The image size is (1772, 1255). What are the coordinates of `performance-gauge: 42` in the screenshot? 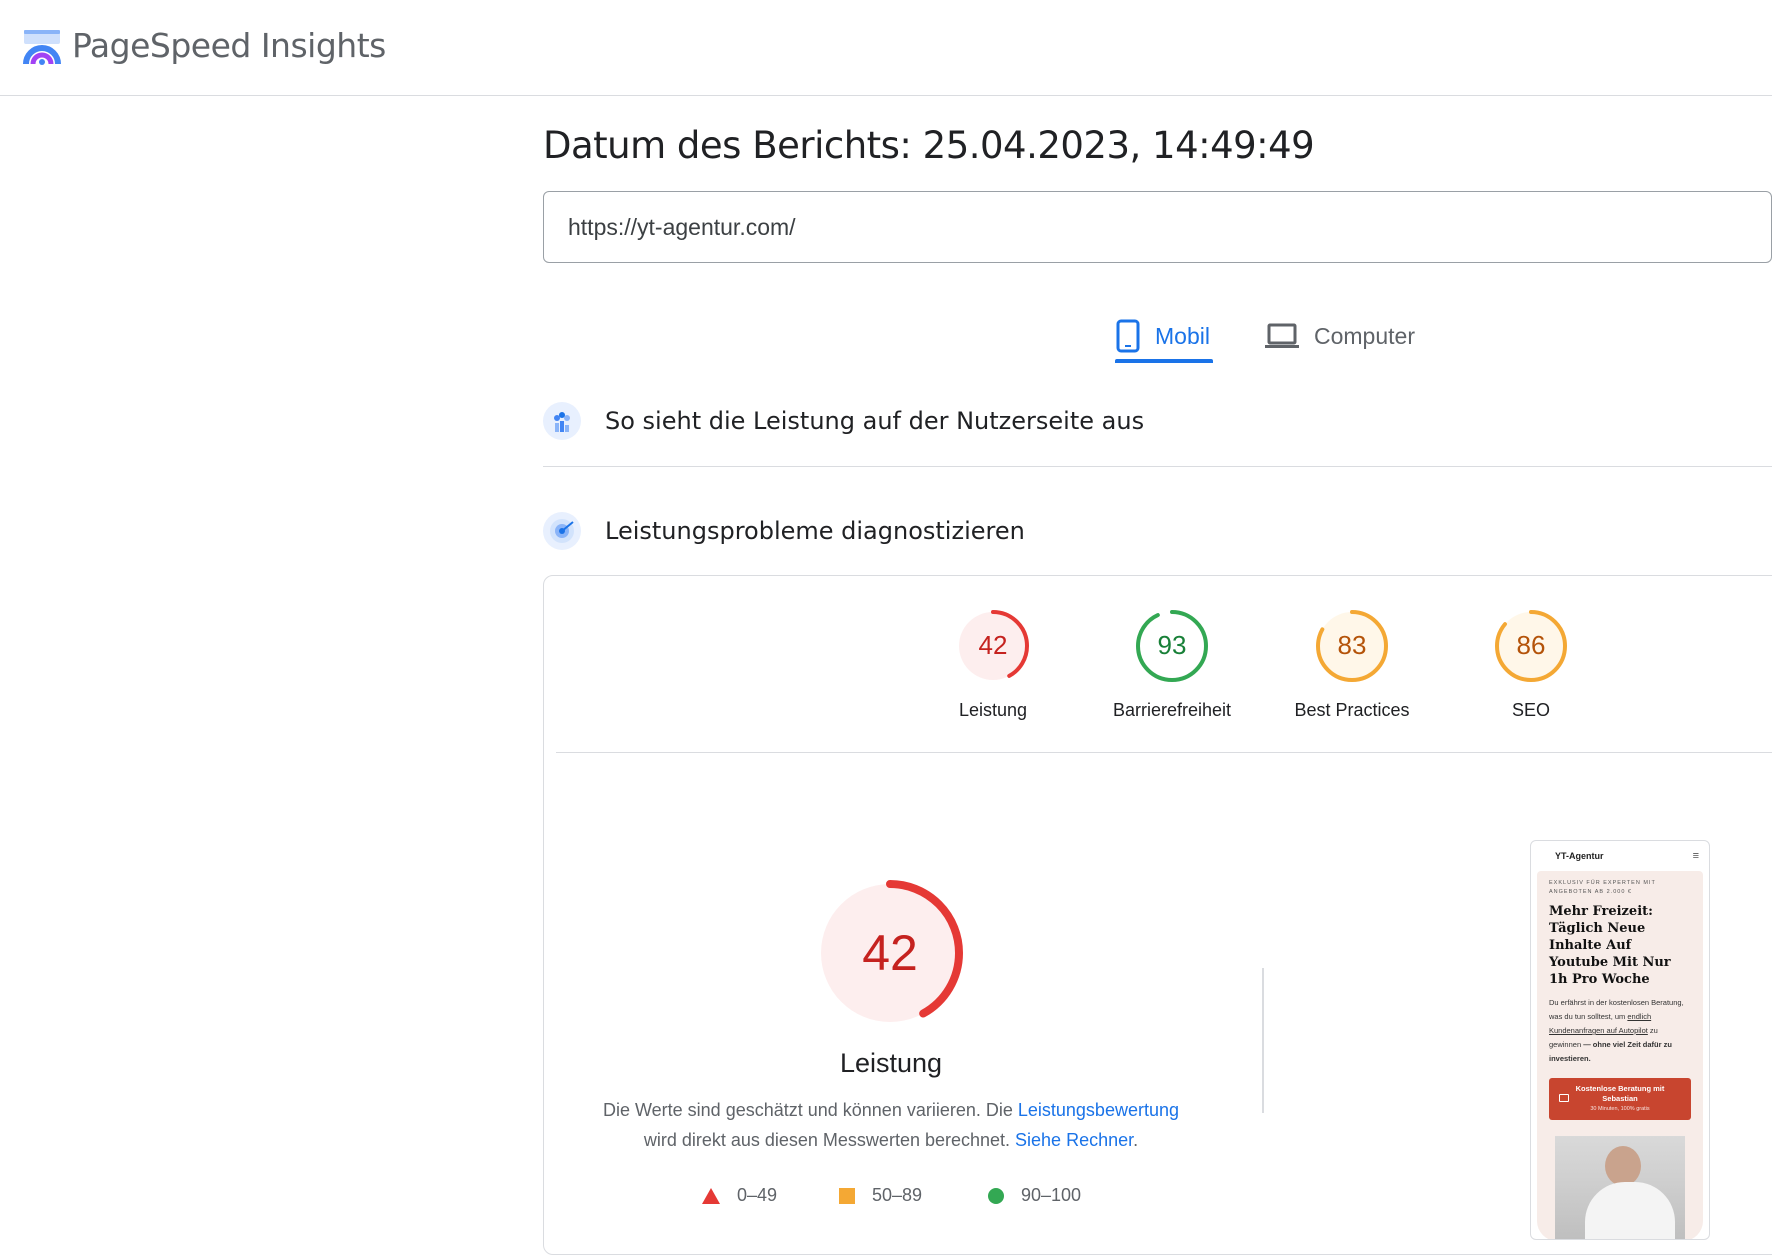 It's located at (890, 953).